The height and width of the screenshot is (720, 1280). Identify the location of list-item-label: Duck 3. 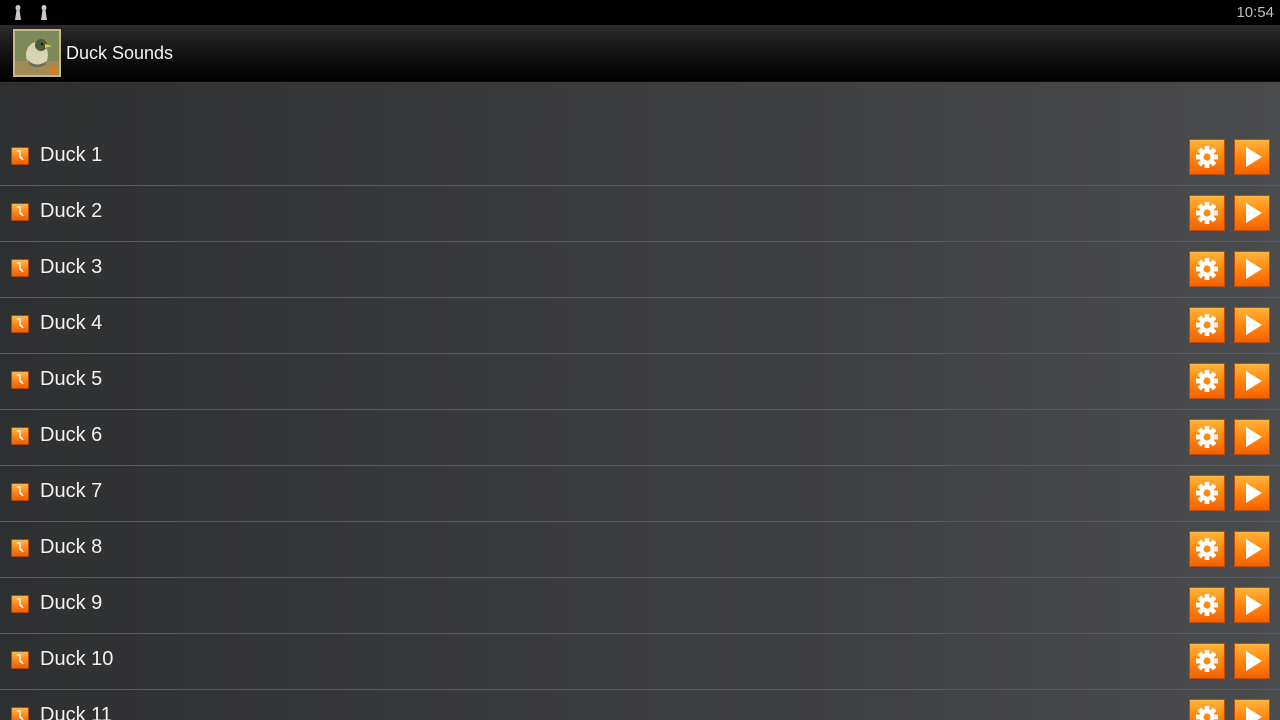
(71, 267).